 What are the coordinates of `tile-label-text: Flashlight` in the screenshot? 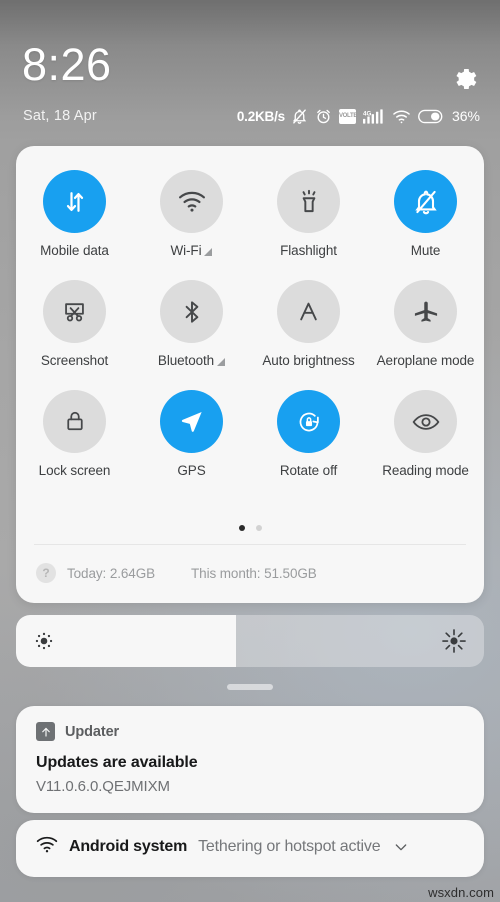 It's located at (308, 250).